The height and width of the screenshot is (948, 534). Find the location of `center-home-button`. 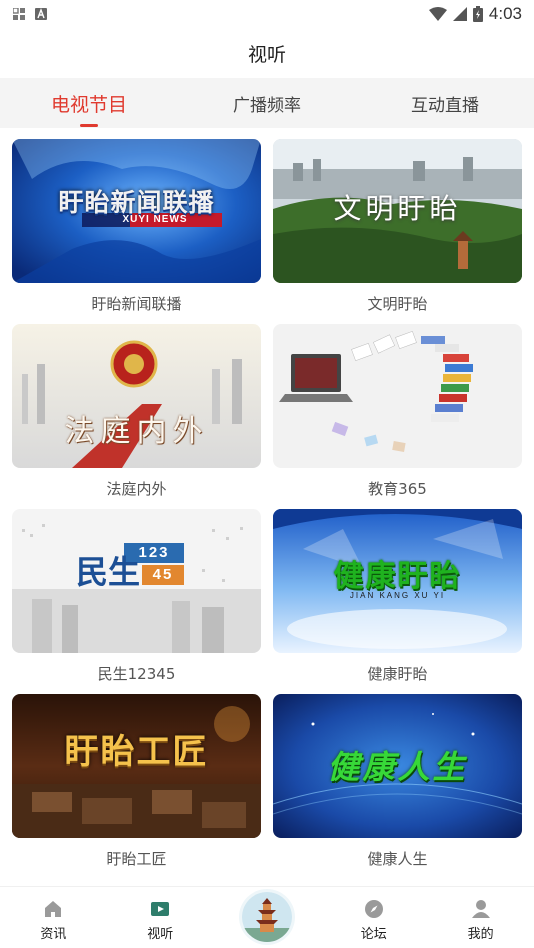

center-home-button is located at coordinates (266, 917).